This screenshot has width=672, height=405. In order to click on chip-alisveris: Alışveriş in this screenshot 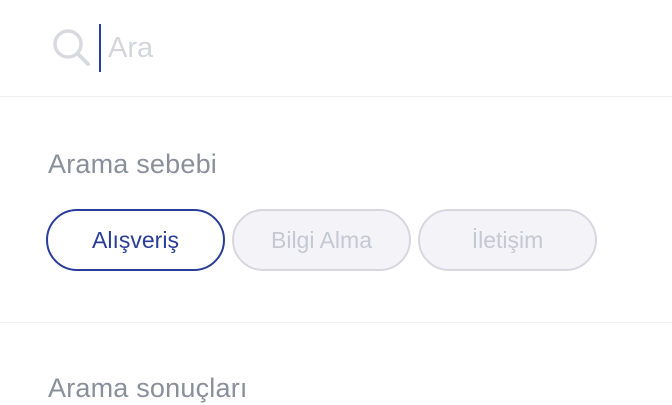, I will do `click(135, 240)`.